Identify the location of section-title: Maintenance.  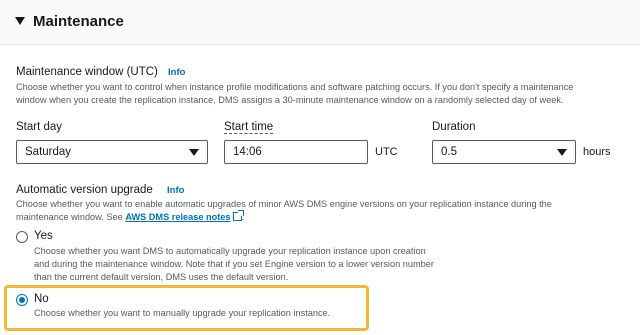
(78, 21).